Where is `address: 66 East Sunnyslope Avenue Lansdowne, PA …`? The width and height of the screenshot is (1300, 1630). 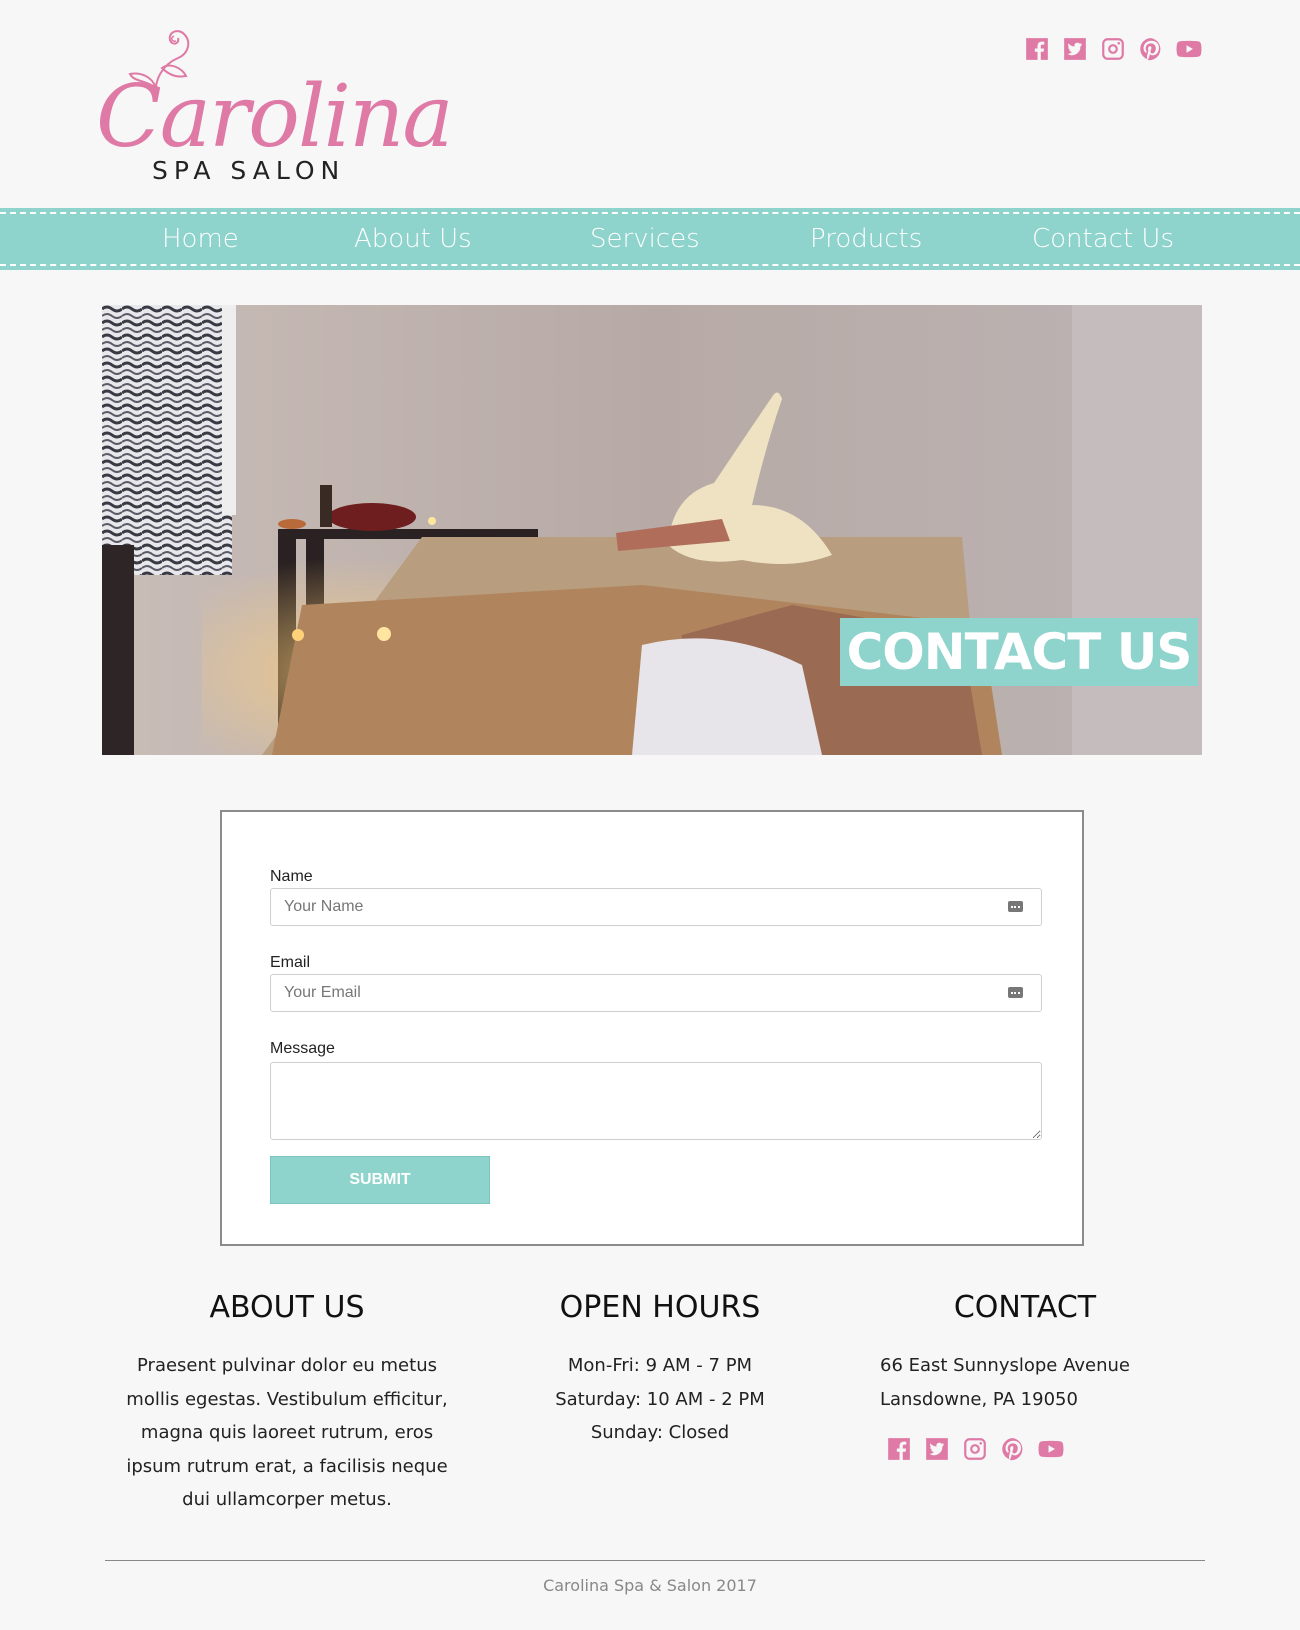
address: 66 East Sunnyslope Avenue Lansdowne, PA … is located at coordinates (1025, 1382).